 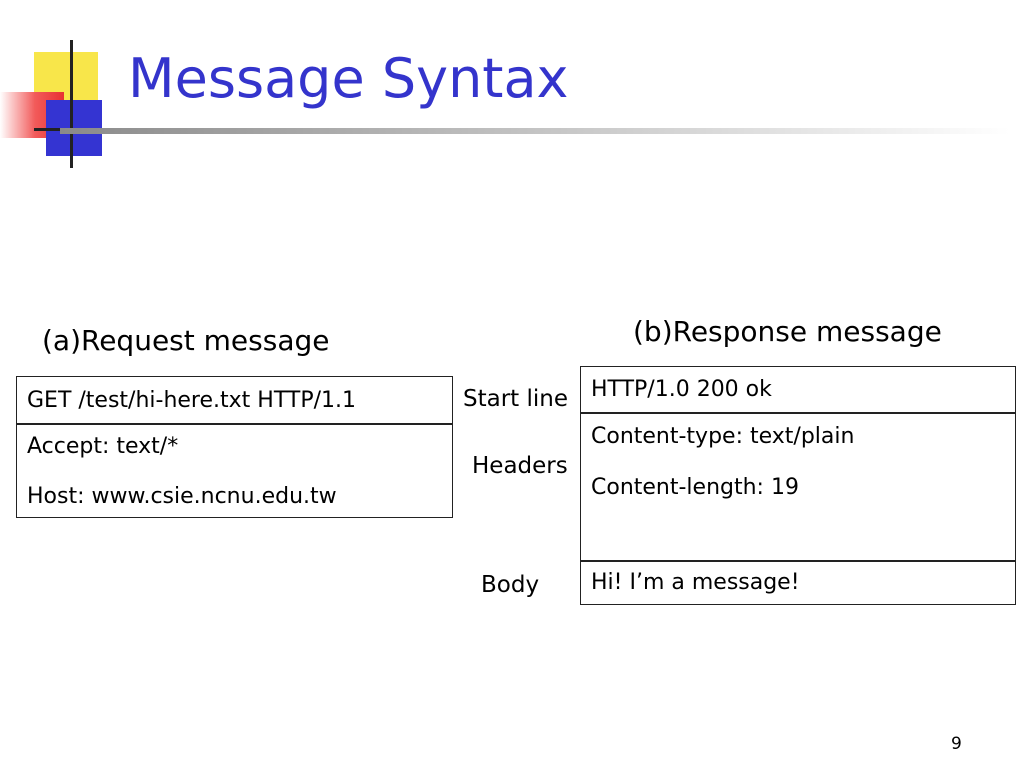 I want to click on request-start-line-cell: GET /test/hi-here.txt HTTP/1.1, so click(x=234, y=400).